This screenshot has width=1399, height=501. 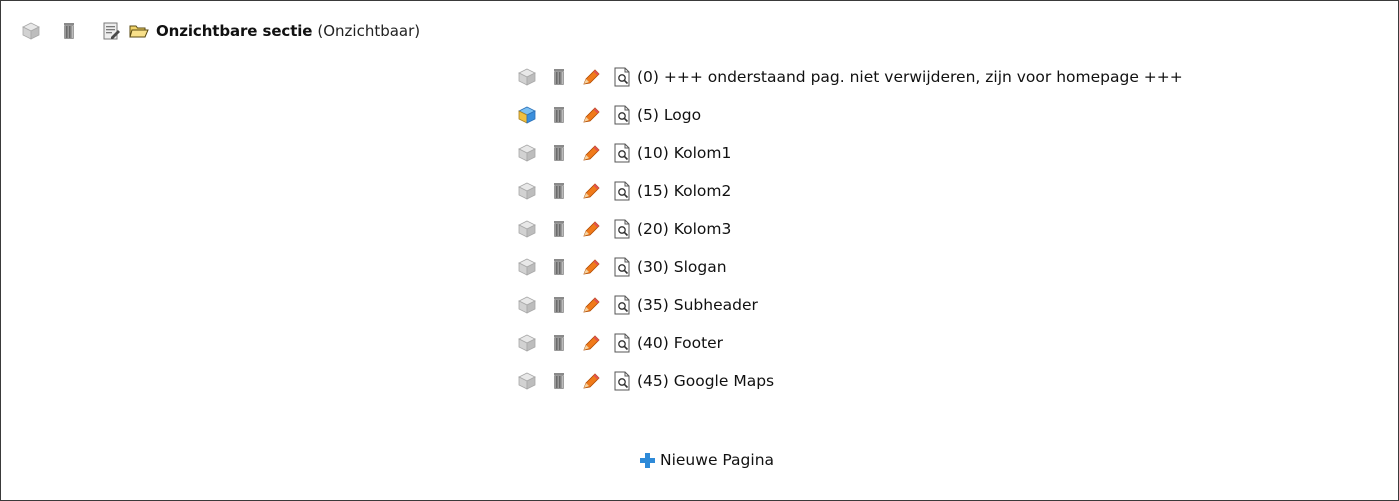 I want to click on page-label: (5) Logo, so click(x=669, y=115).